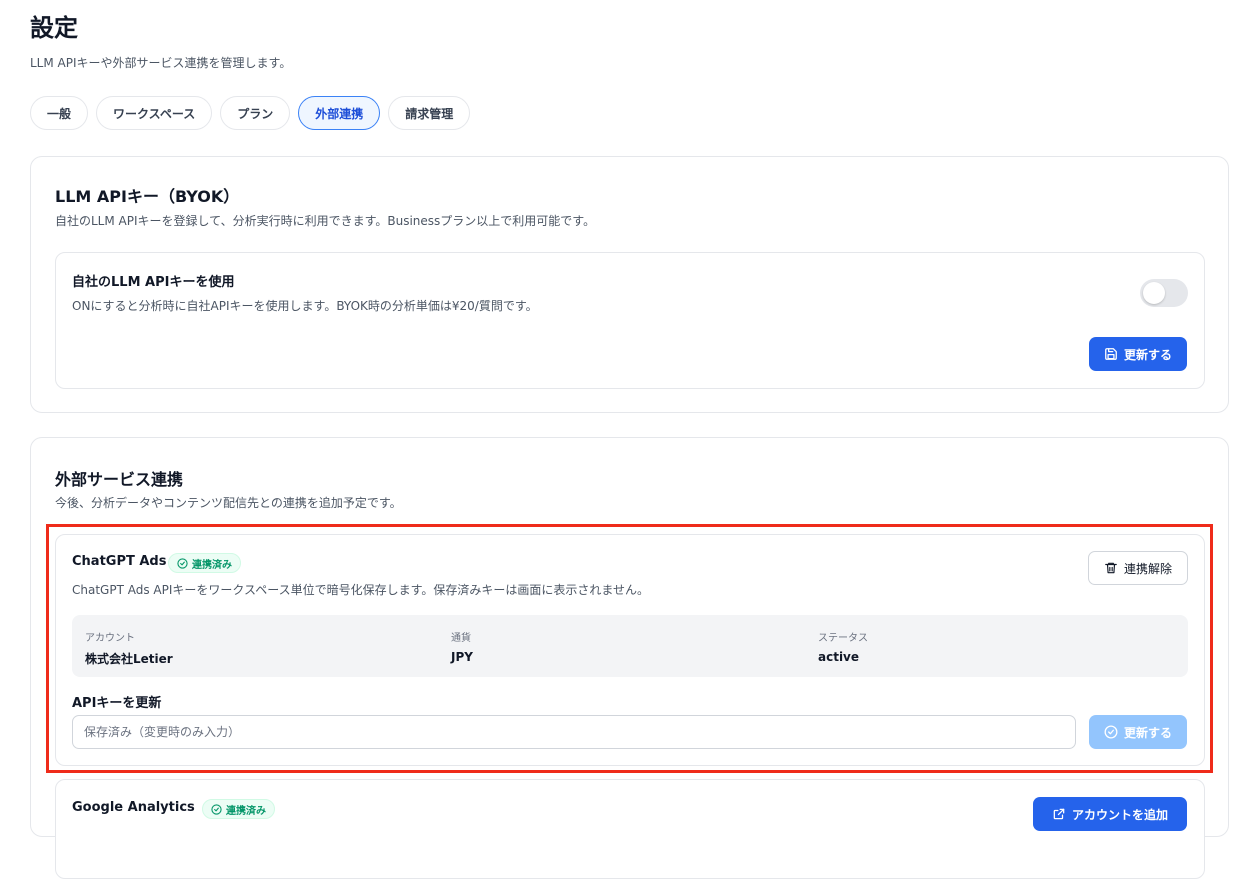 The image size is (1256, 879). What do you see at coordinates (153, 282) in the screenshot?
I see `byok-setting-title: 自社のLLM APIキーを使用` at bounding box center [153, 282].